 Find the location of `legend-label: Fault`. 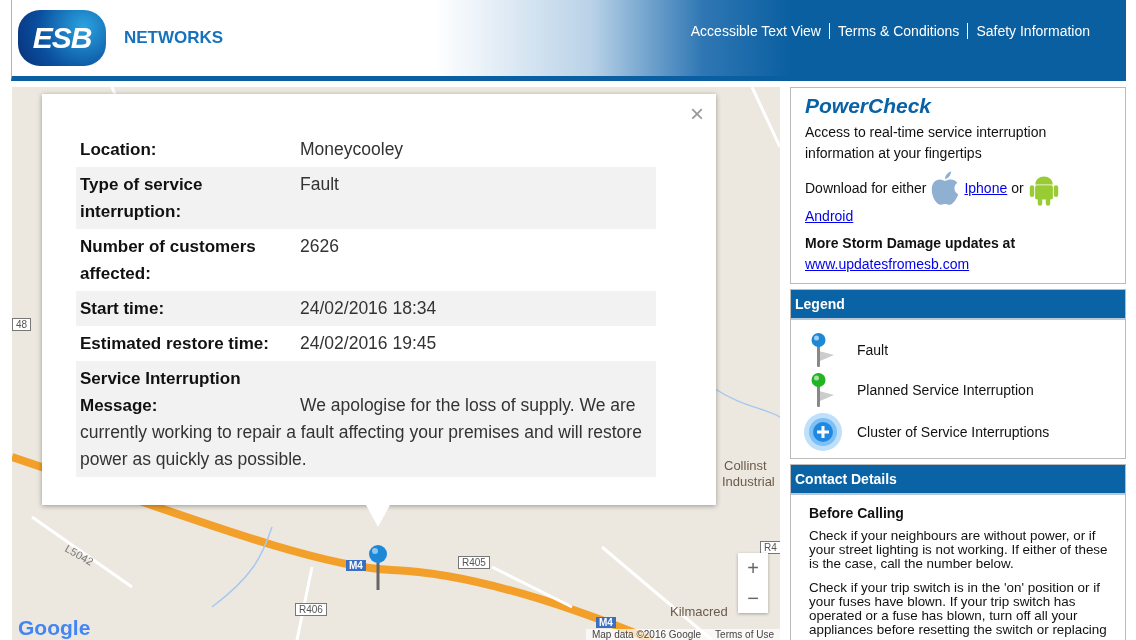

legend-label: Fault is located at coordinates (873, 350).